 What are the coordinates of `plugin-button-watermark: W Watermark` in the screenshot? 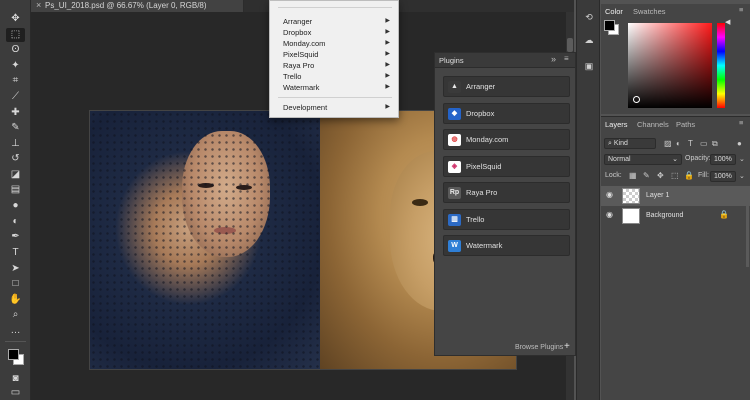 It's located at (506, 245).